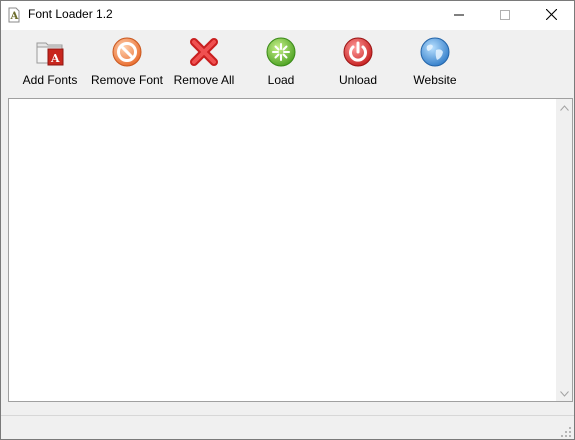 This screenshot has width=575, height=440. What do you see at coordinates (287, 15) in the screenshot?
I see `title-bar: A Font Loader 1.2` at bounding box center [287, 15].